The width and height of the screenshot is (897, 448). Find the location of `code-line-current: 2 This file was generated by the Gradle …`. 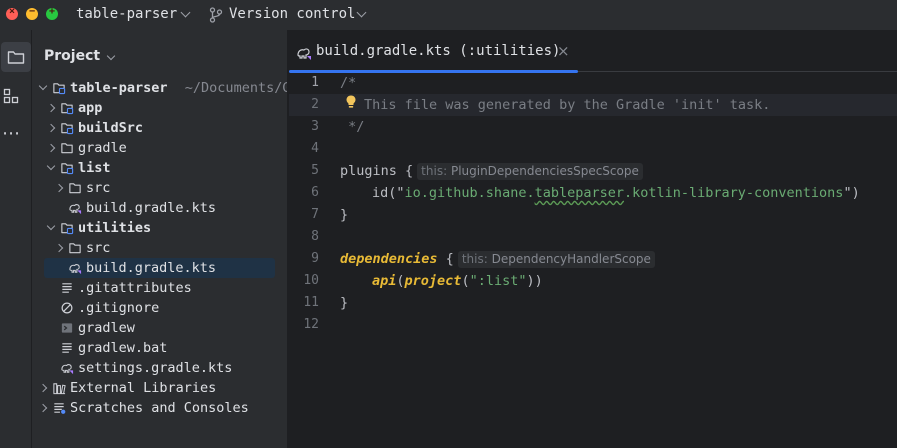

code-line-current: 2 This file was generated by the Gradle … is located at coordinates (593, 105).